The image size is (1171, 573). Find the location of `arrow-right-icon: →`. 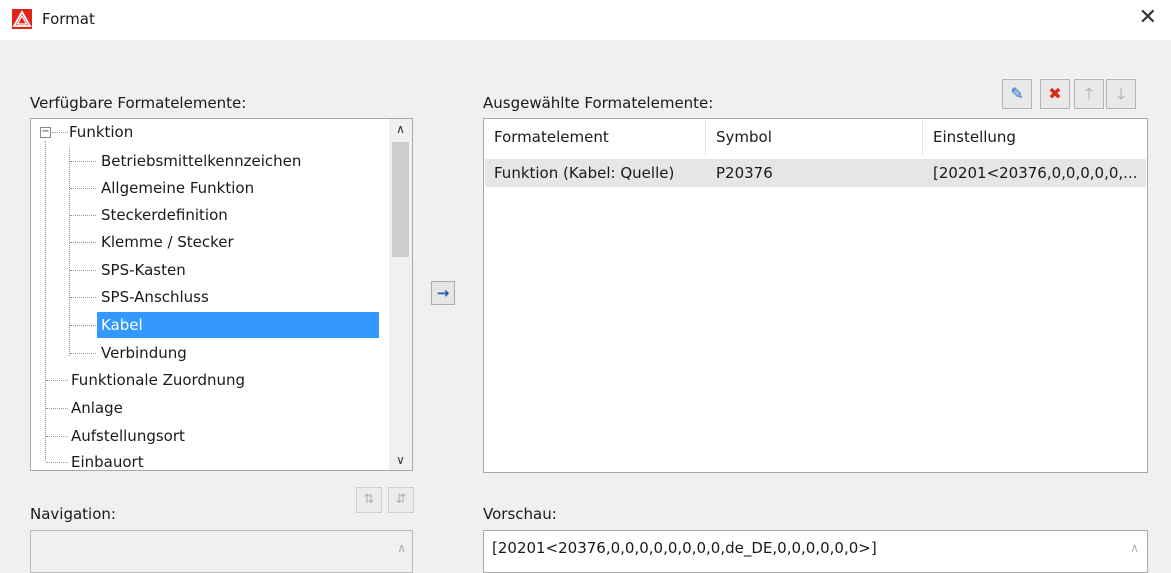

arrow-right-icon: → is located at coordinates (443, 293).